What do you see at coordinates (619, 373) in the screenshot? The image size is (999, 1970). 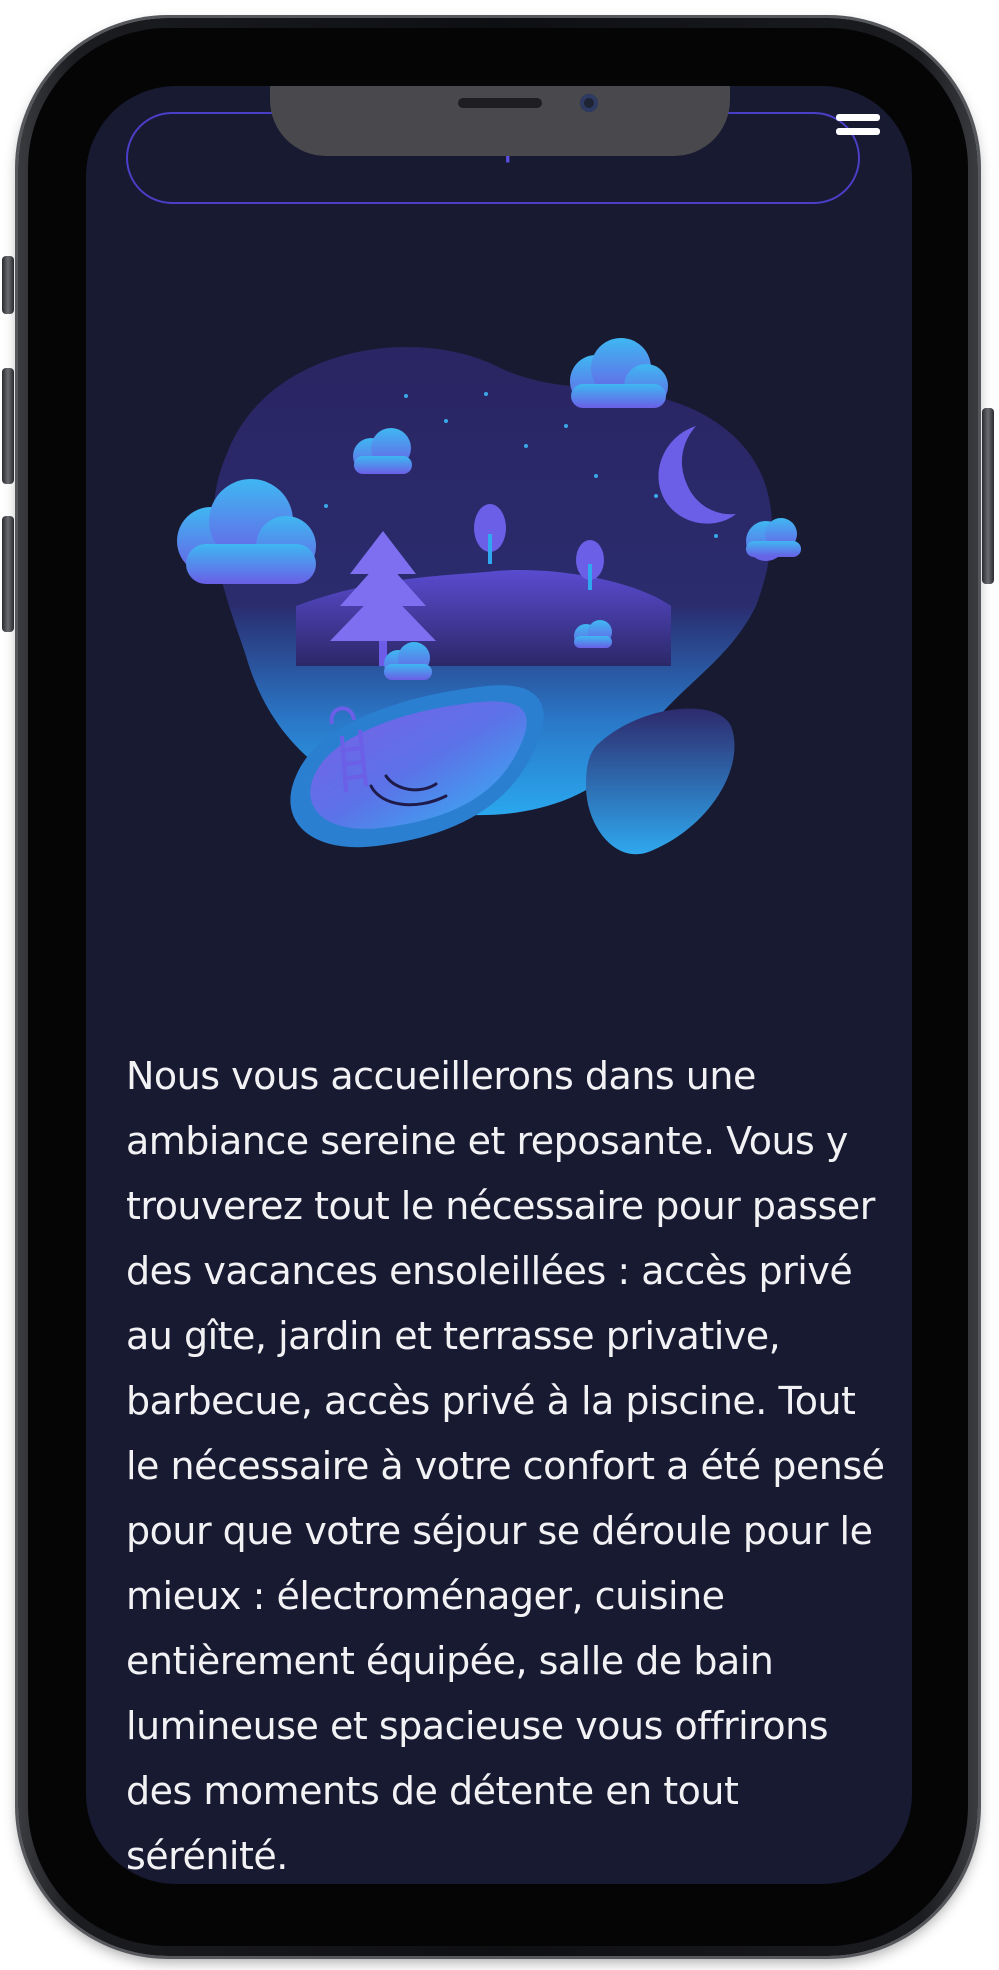 I see `cloud-top-right` at bounding box center [619, 373].